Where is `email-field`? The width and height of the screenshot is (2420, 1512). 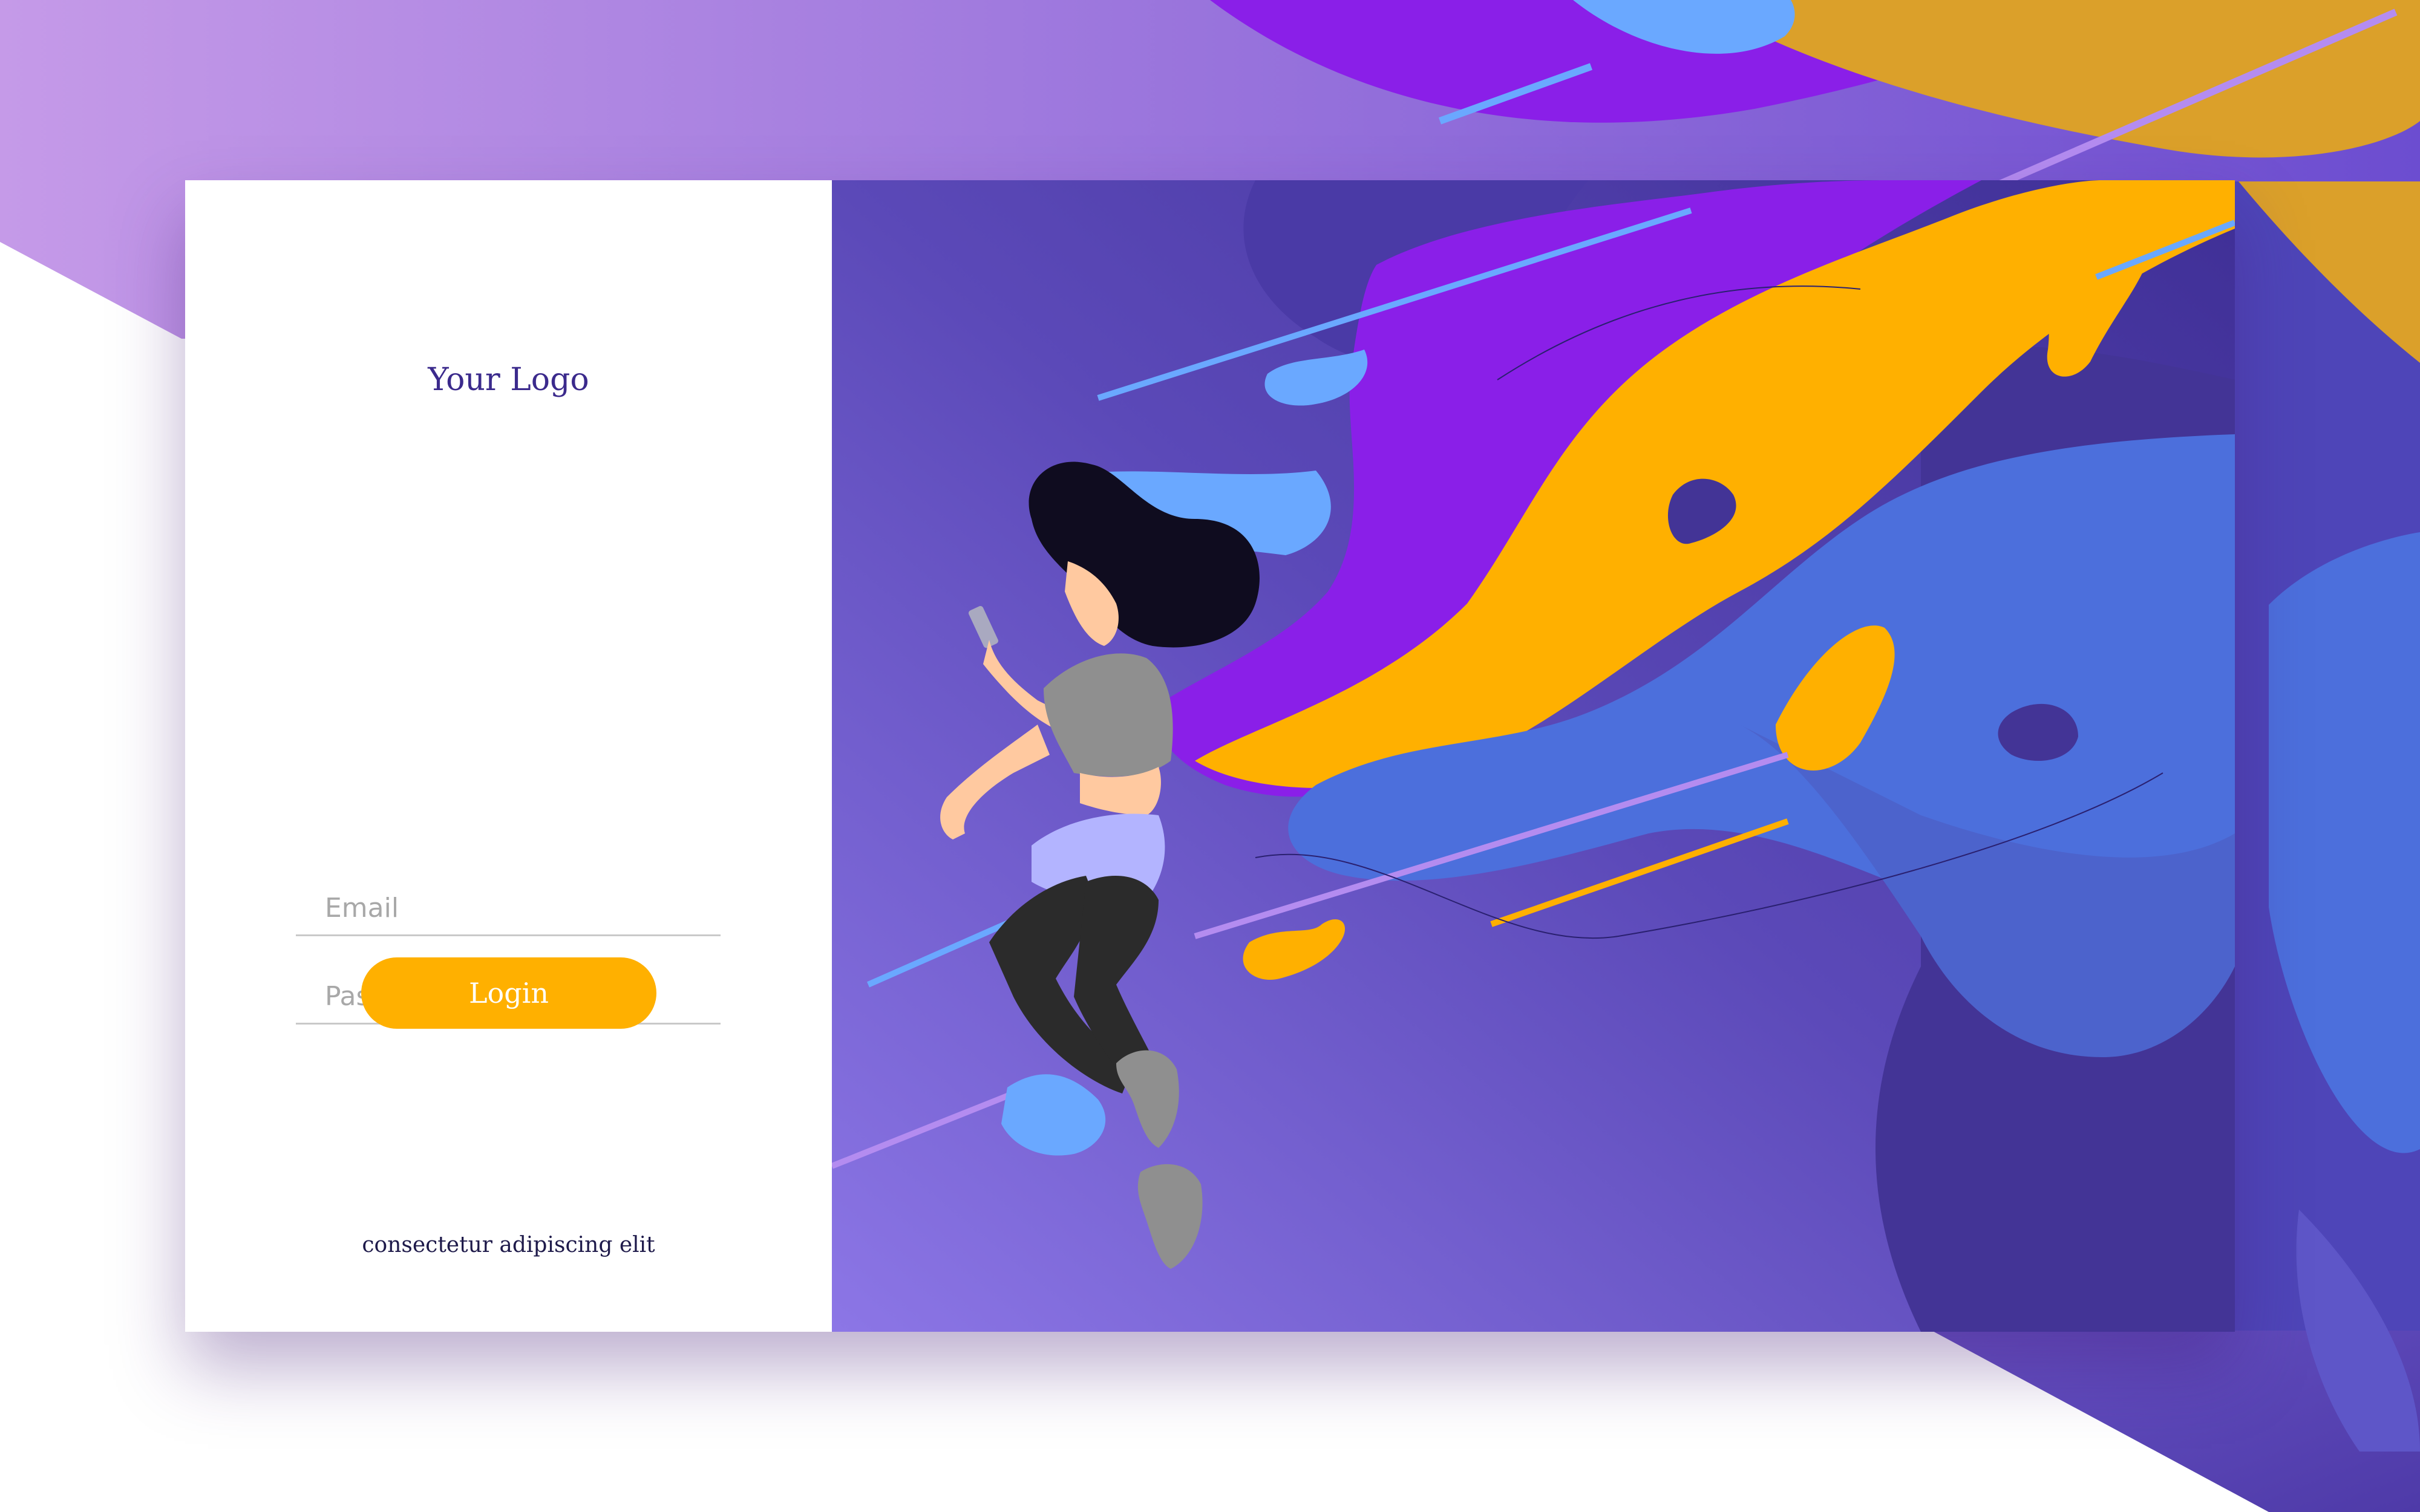
email-field is located at coordinates (508, 912).